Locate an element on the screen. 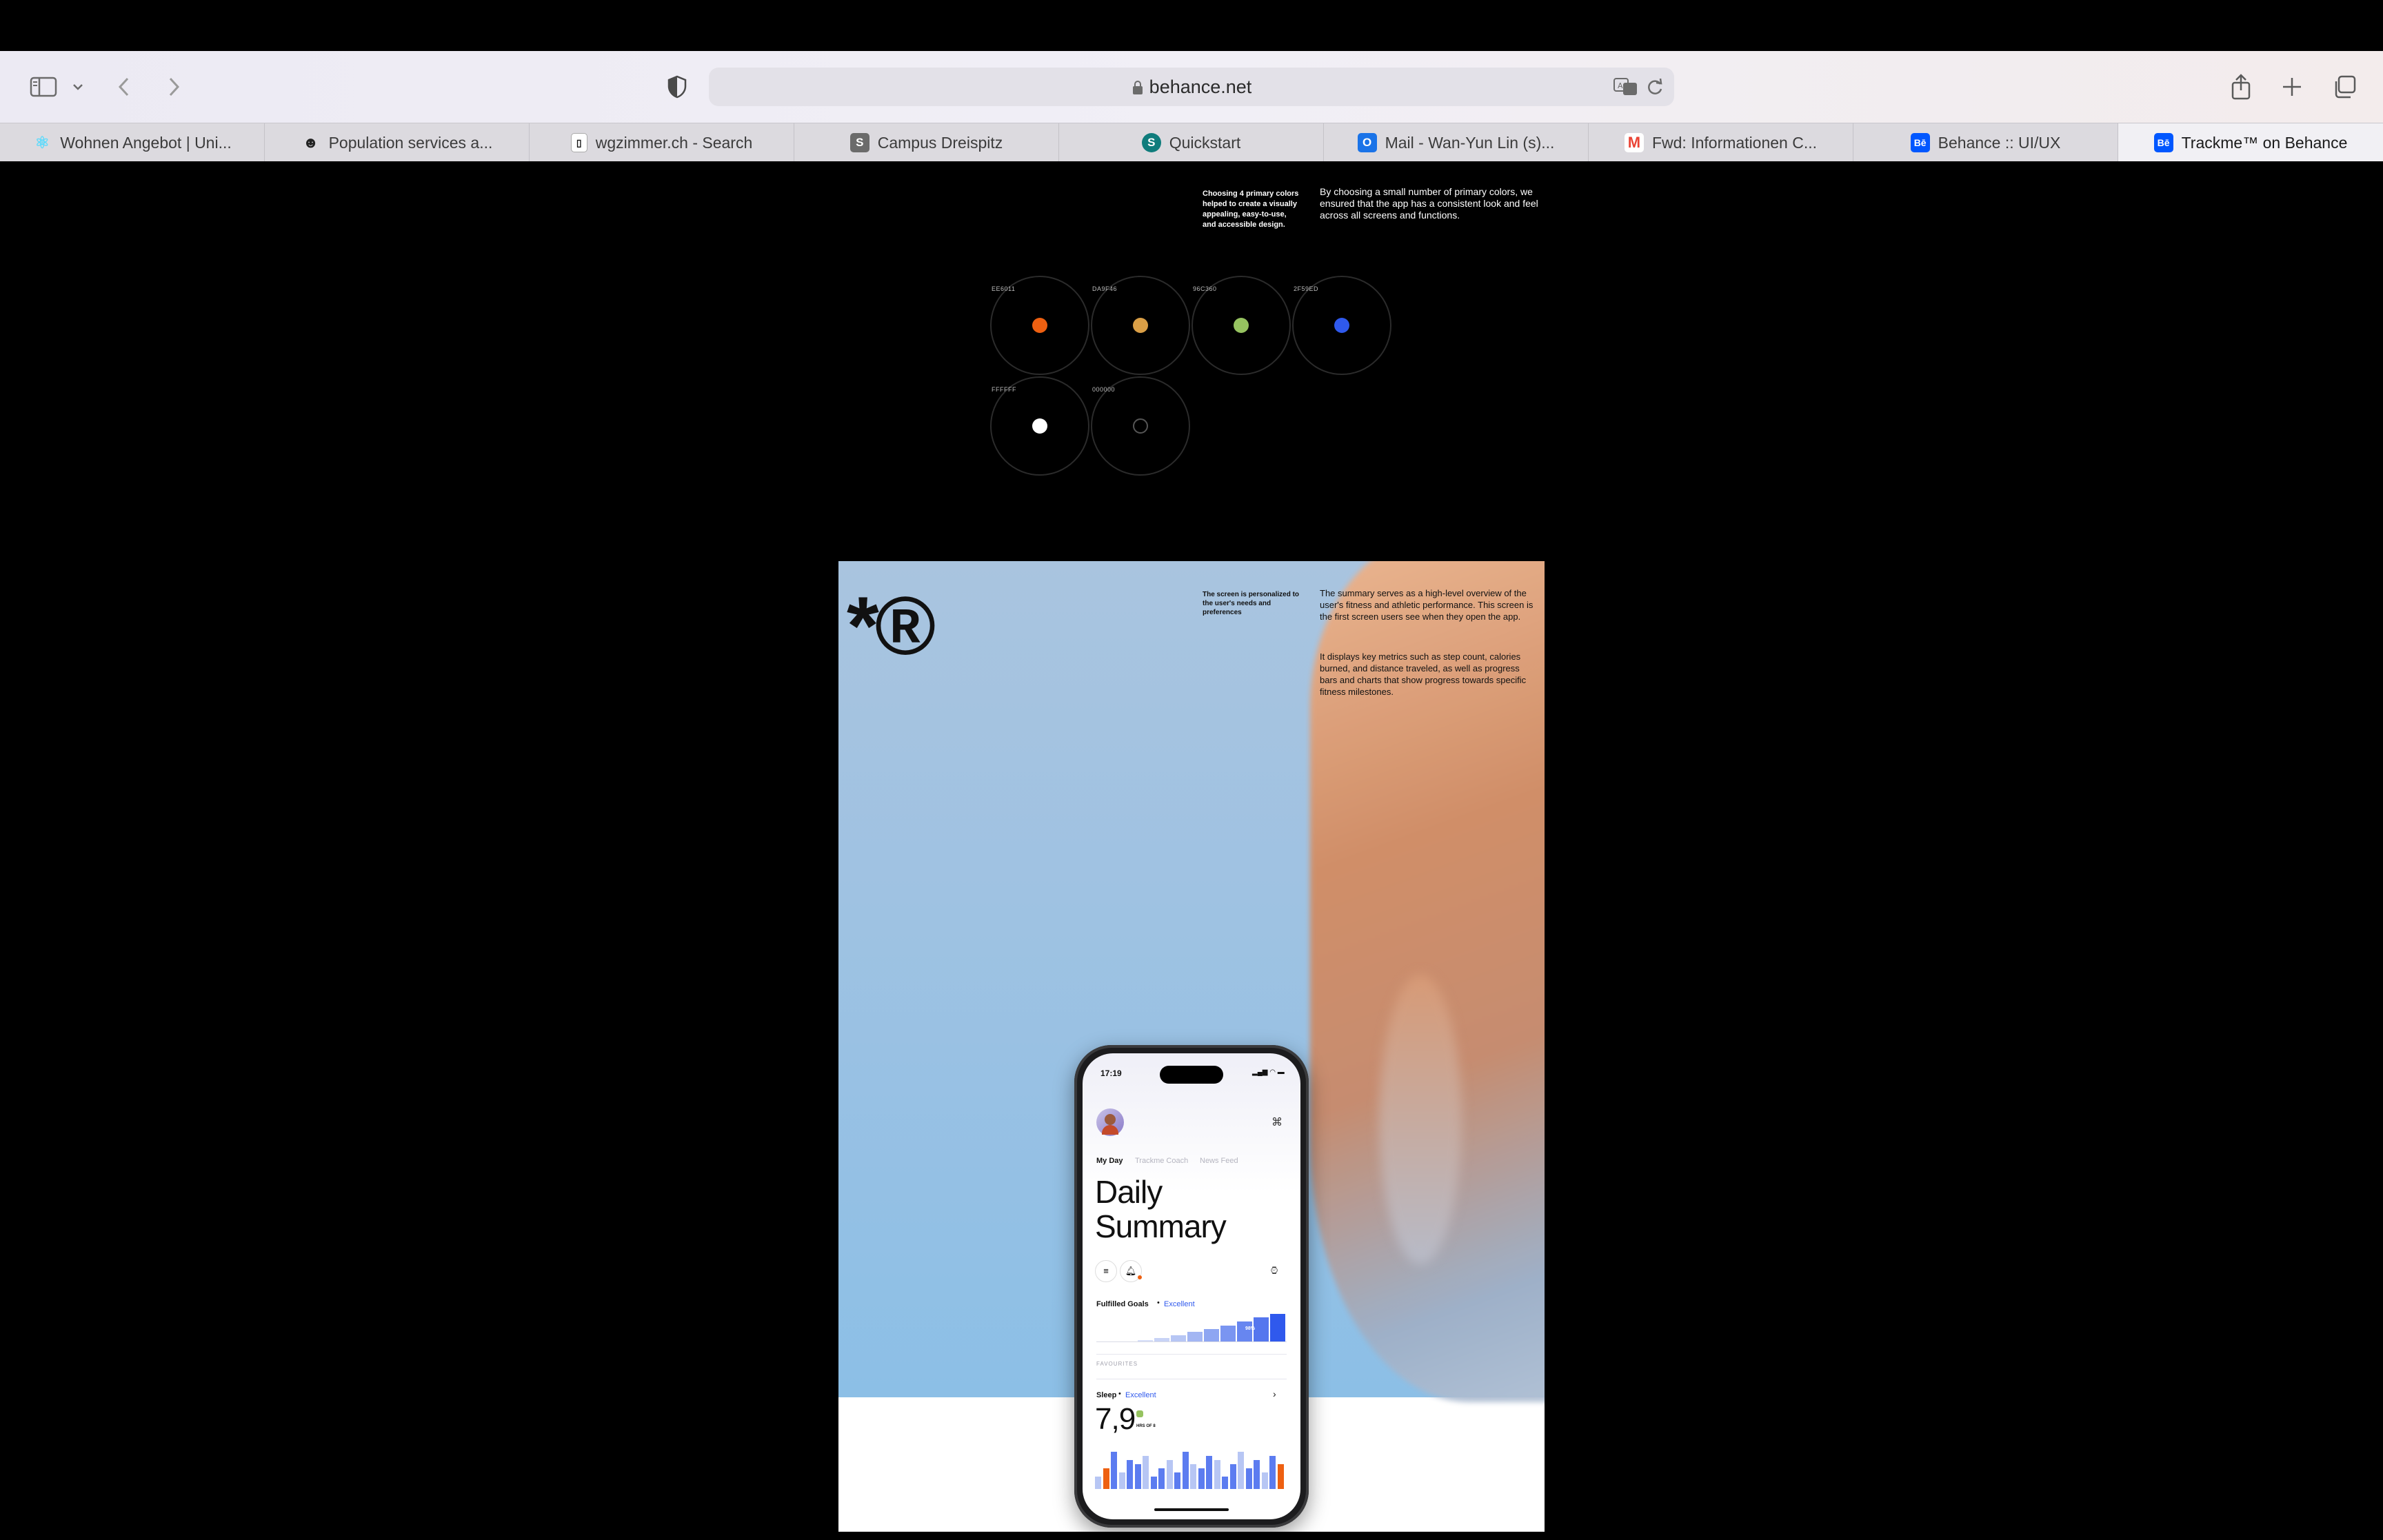 This screenshot has width=2383, height=1540. back-icon is located at coordinates (124, 87).